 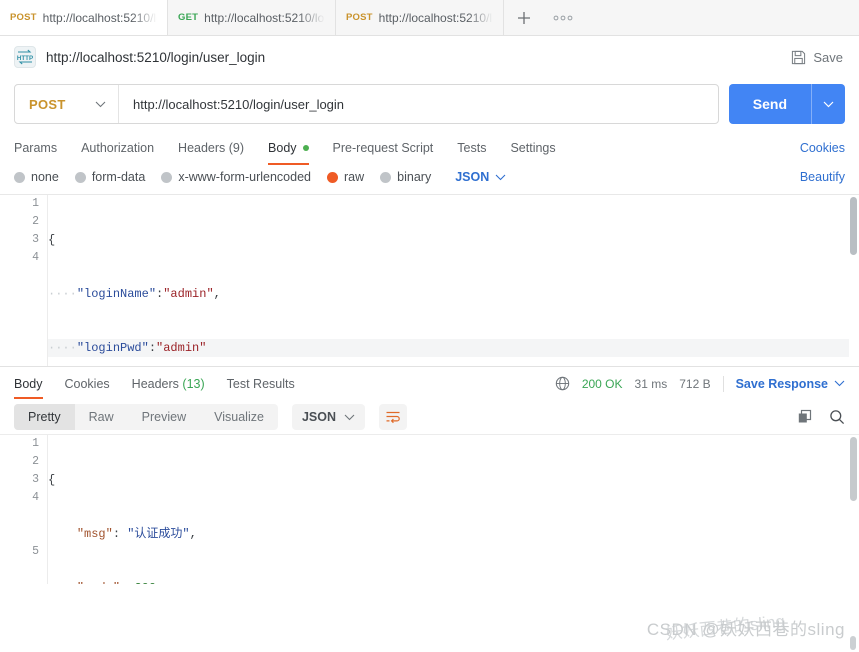 What do you see at coordinates (24, 509) in the screenshot?
I see `response-gutter: 1 2 3 4 5` at bounding box center [24, 509].